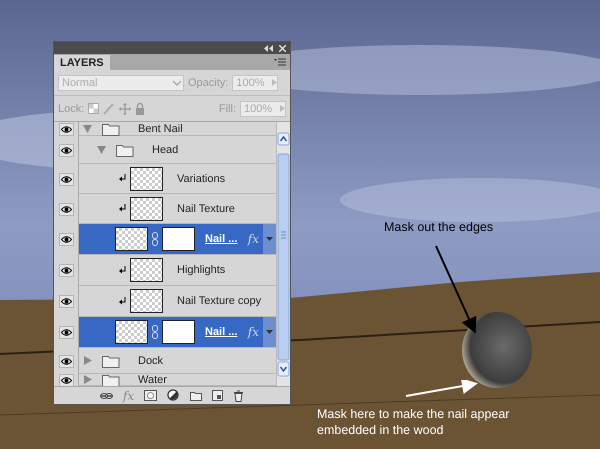  I want to click on layer-name: Nail Texture, so click(206, 208).